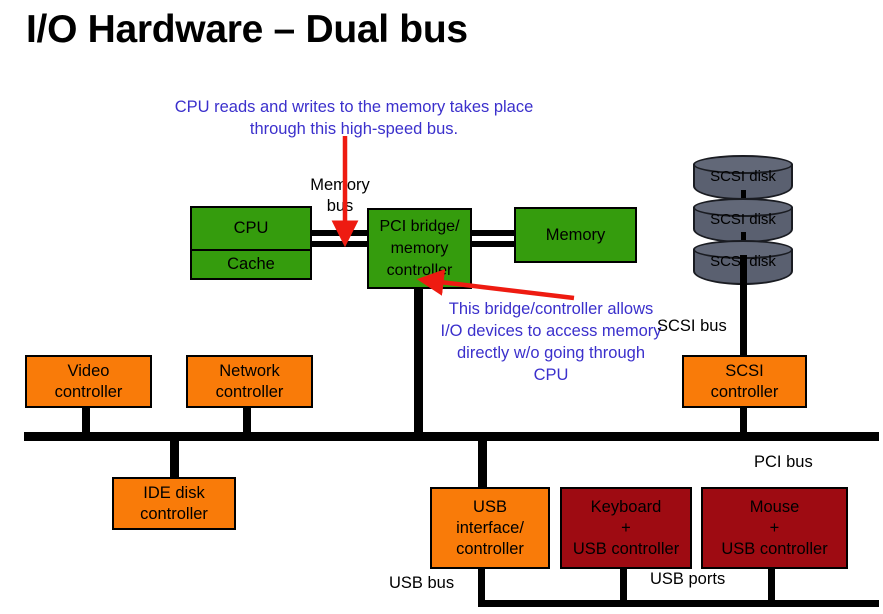  What do you see at coordinates (419, 248) in the screenshot?
I see `block-pci-bridge-memory-controller: PCI bridge/ memory controller` at bounding box center [419, 248].